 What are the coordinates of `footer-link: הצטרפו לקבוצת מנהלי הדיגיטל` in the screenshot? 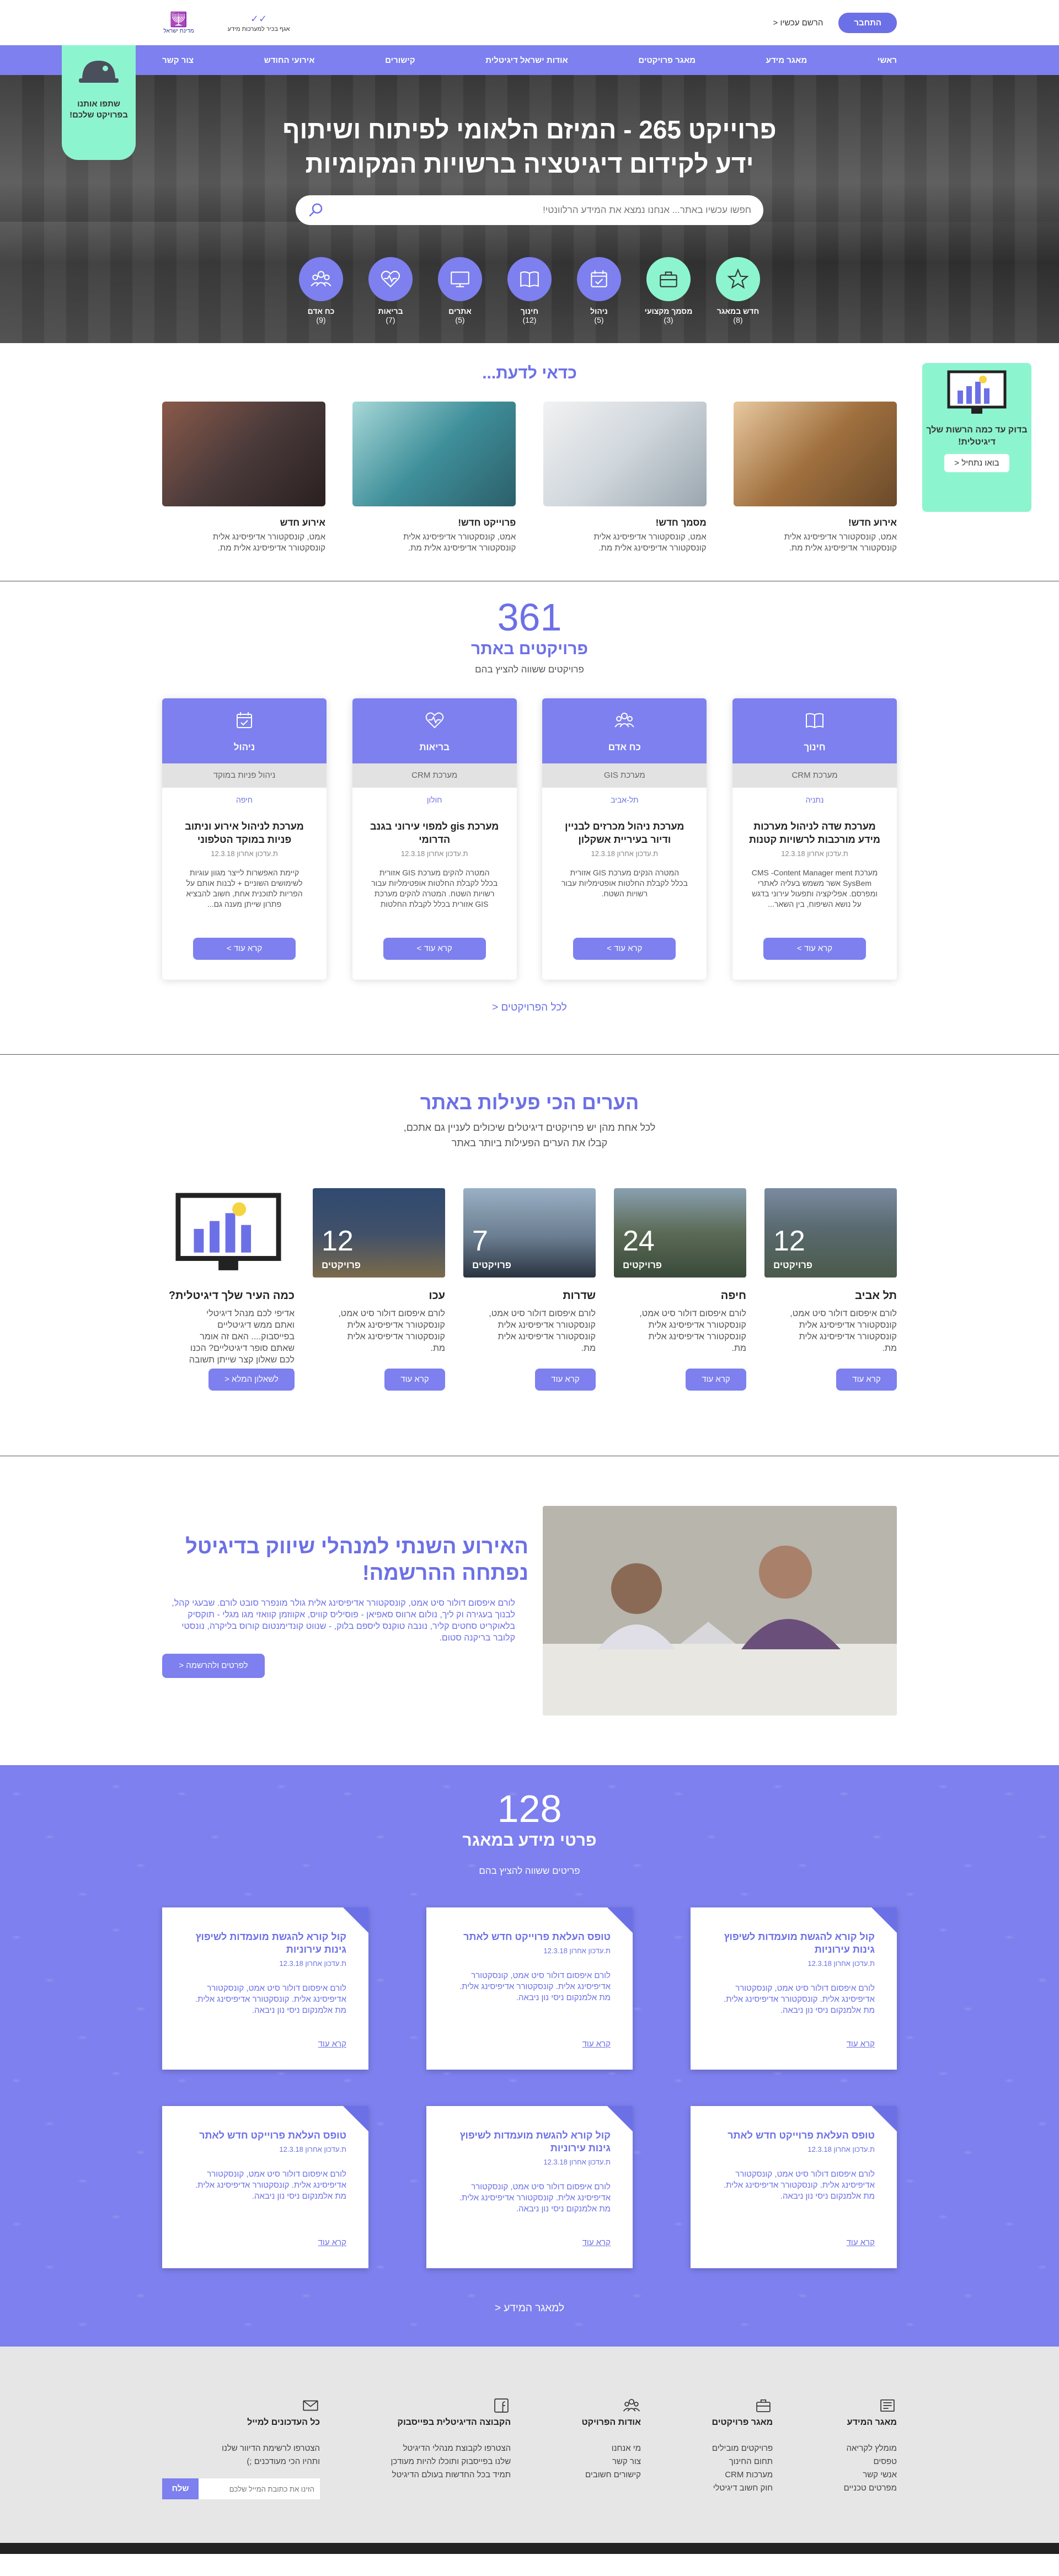 It's located at (451, 2448).